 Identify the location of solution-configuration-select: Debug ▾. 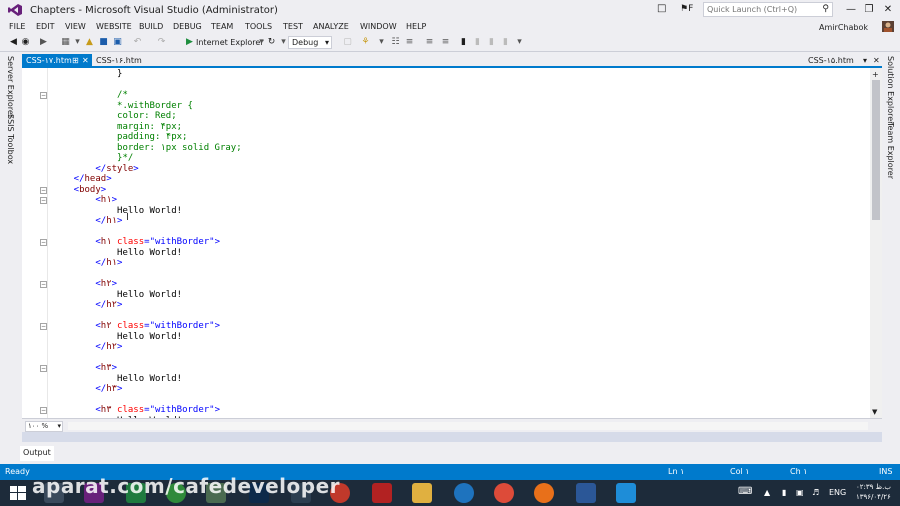
(310, 42).